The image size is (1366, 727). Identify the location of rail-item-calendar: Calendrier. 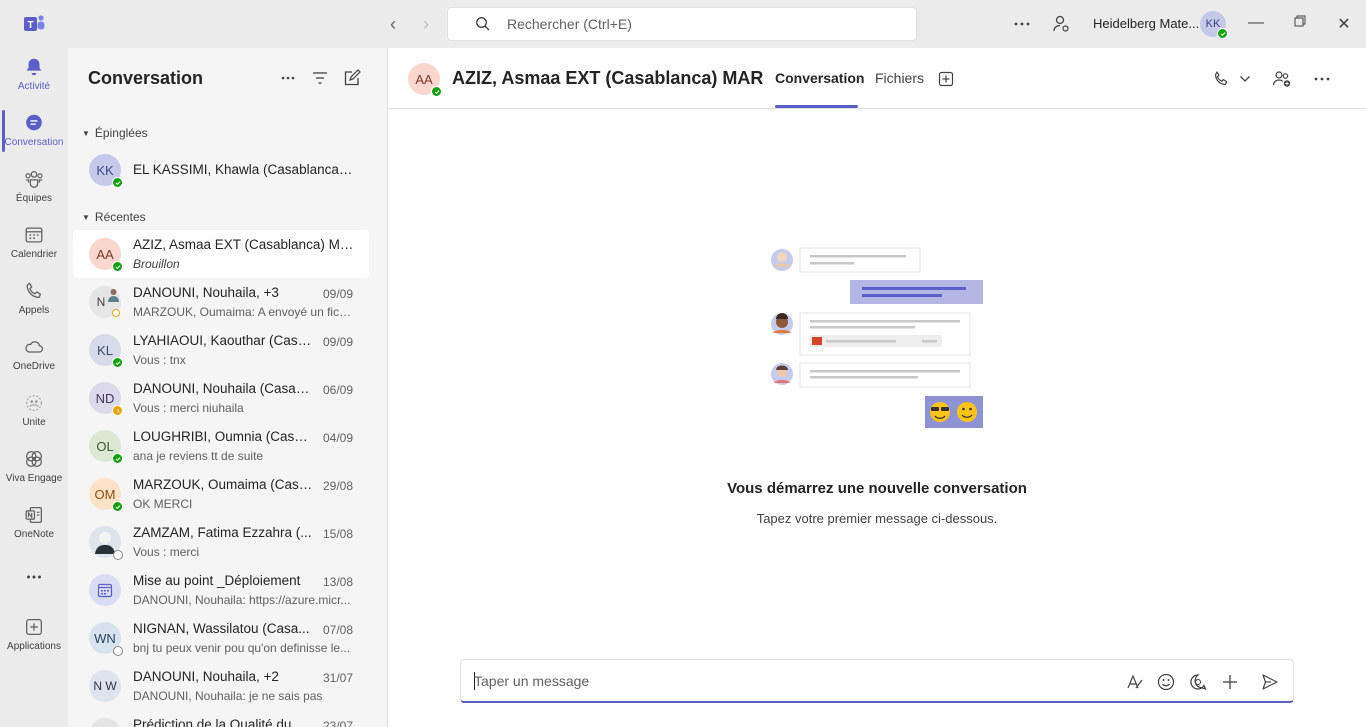
(34, 243).